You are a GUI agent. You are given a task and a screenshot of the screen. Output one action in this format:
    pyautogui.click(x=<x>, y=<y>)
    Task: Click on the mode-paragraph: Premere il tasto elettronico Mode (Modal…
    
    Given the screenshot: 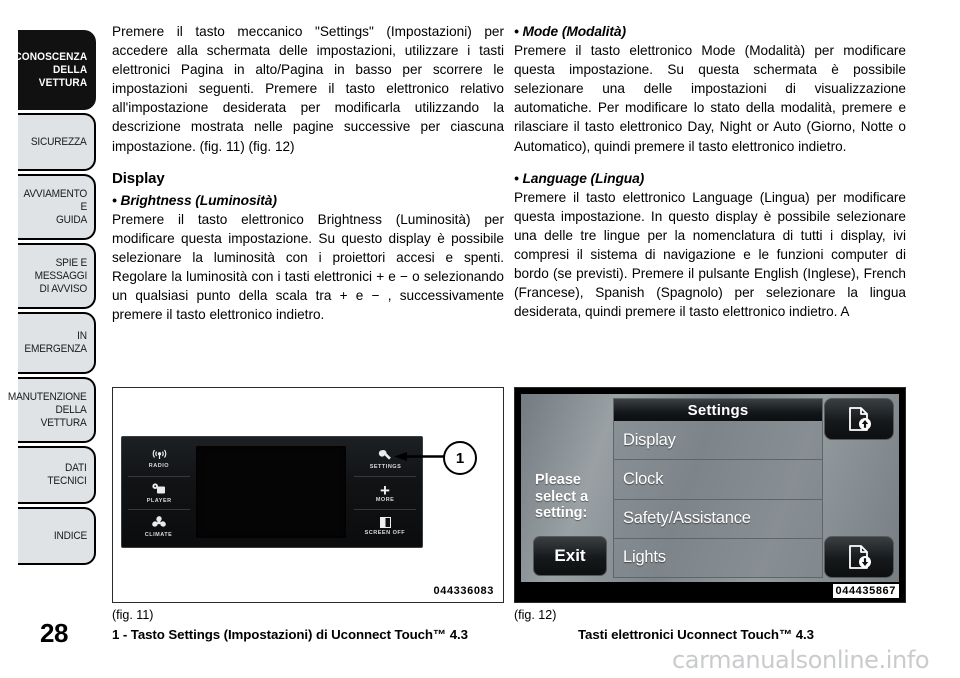 What is the action you would take?
    pyautogui.click(x=710, y=98)
    